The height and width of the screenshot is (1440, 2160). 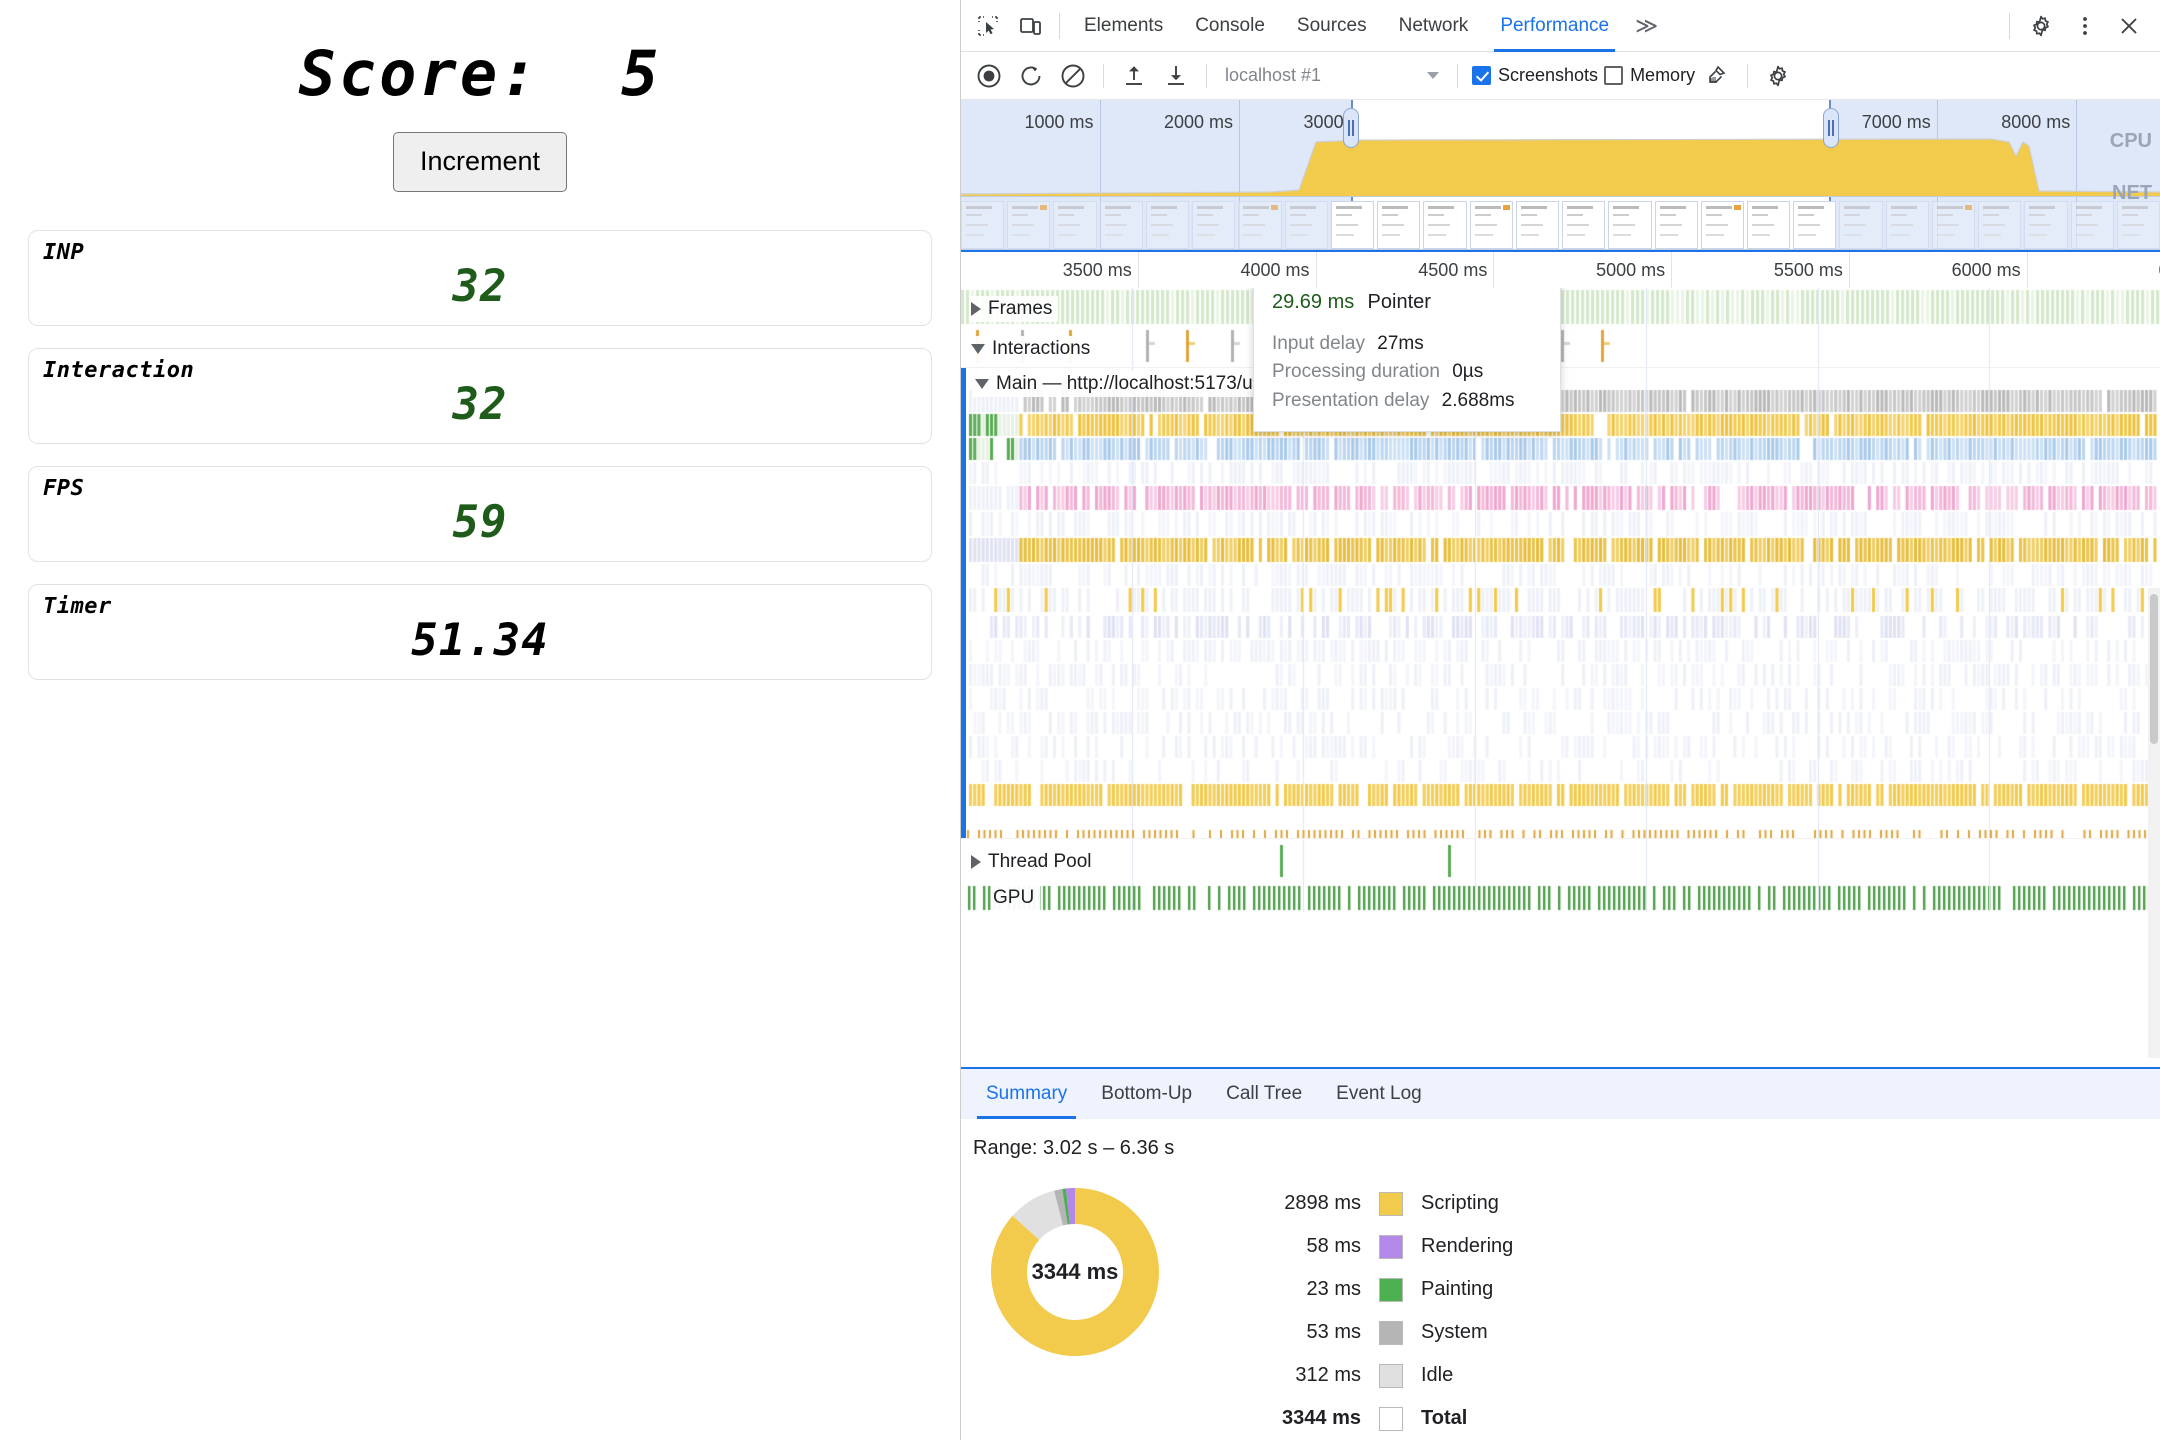 What do you see at coordinates (1230, 26) in the screenshot?
I see `tab-console: Console` at bounding box center [1230, 26].